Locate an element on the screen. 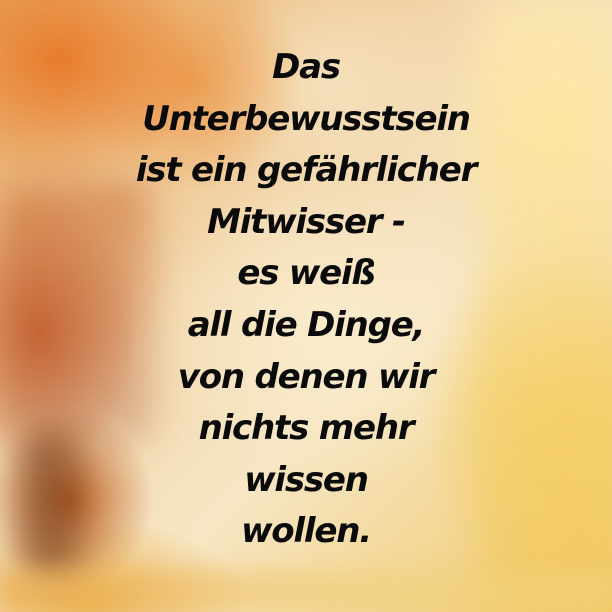 This screenshot has width=612, height=612. quote-line: es weiß is located at coordinates (306, 273).